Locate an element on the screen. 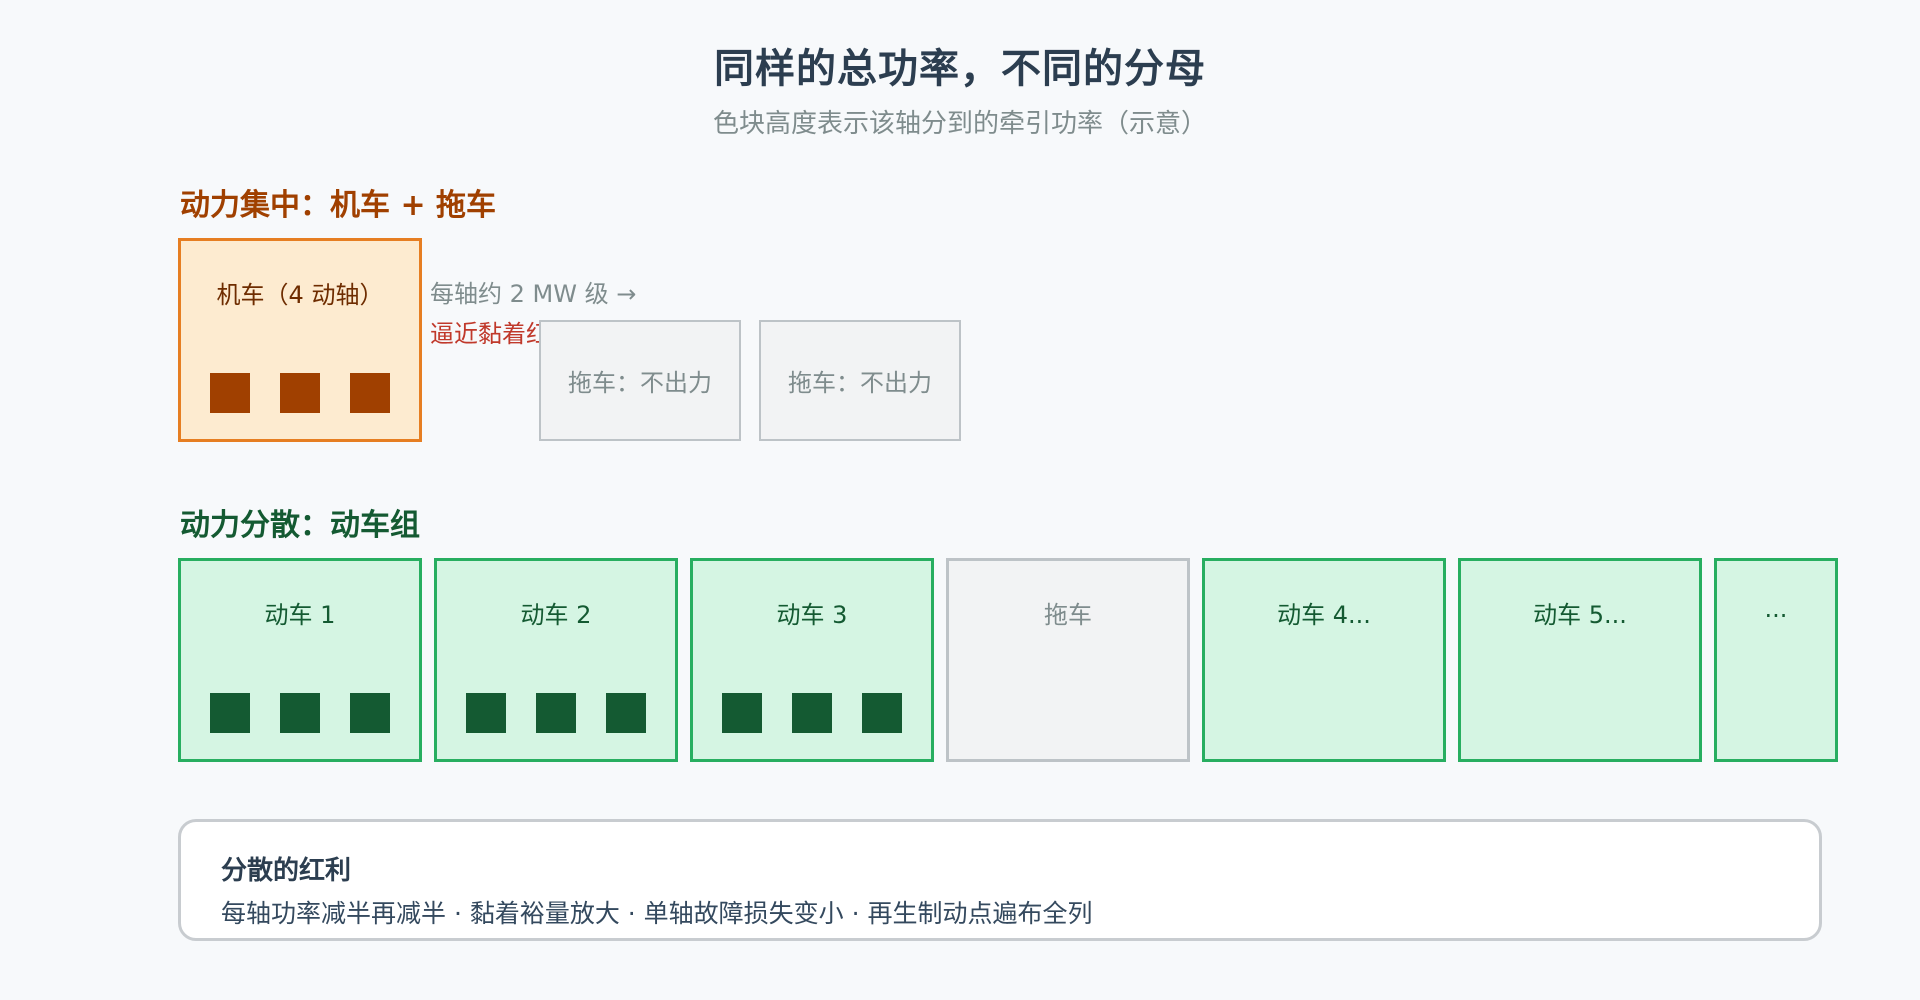 This screenshot has height=1000, width=1920. emu-trailer-car: 拖车 is located at coordinates (1068, 660).